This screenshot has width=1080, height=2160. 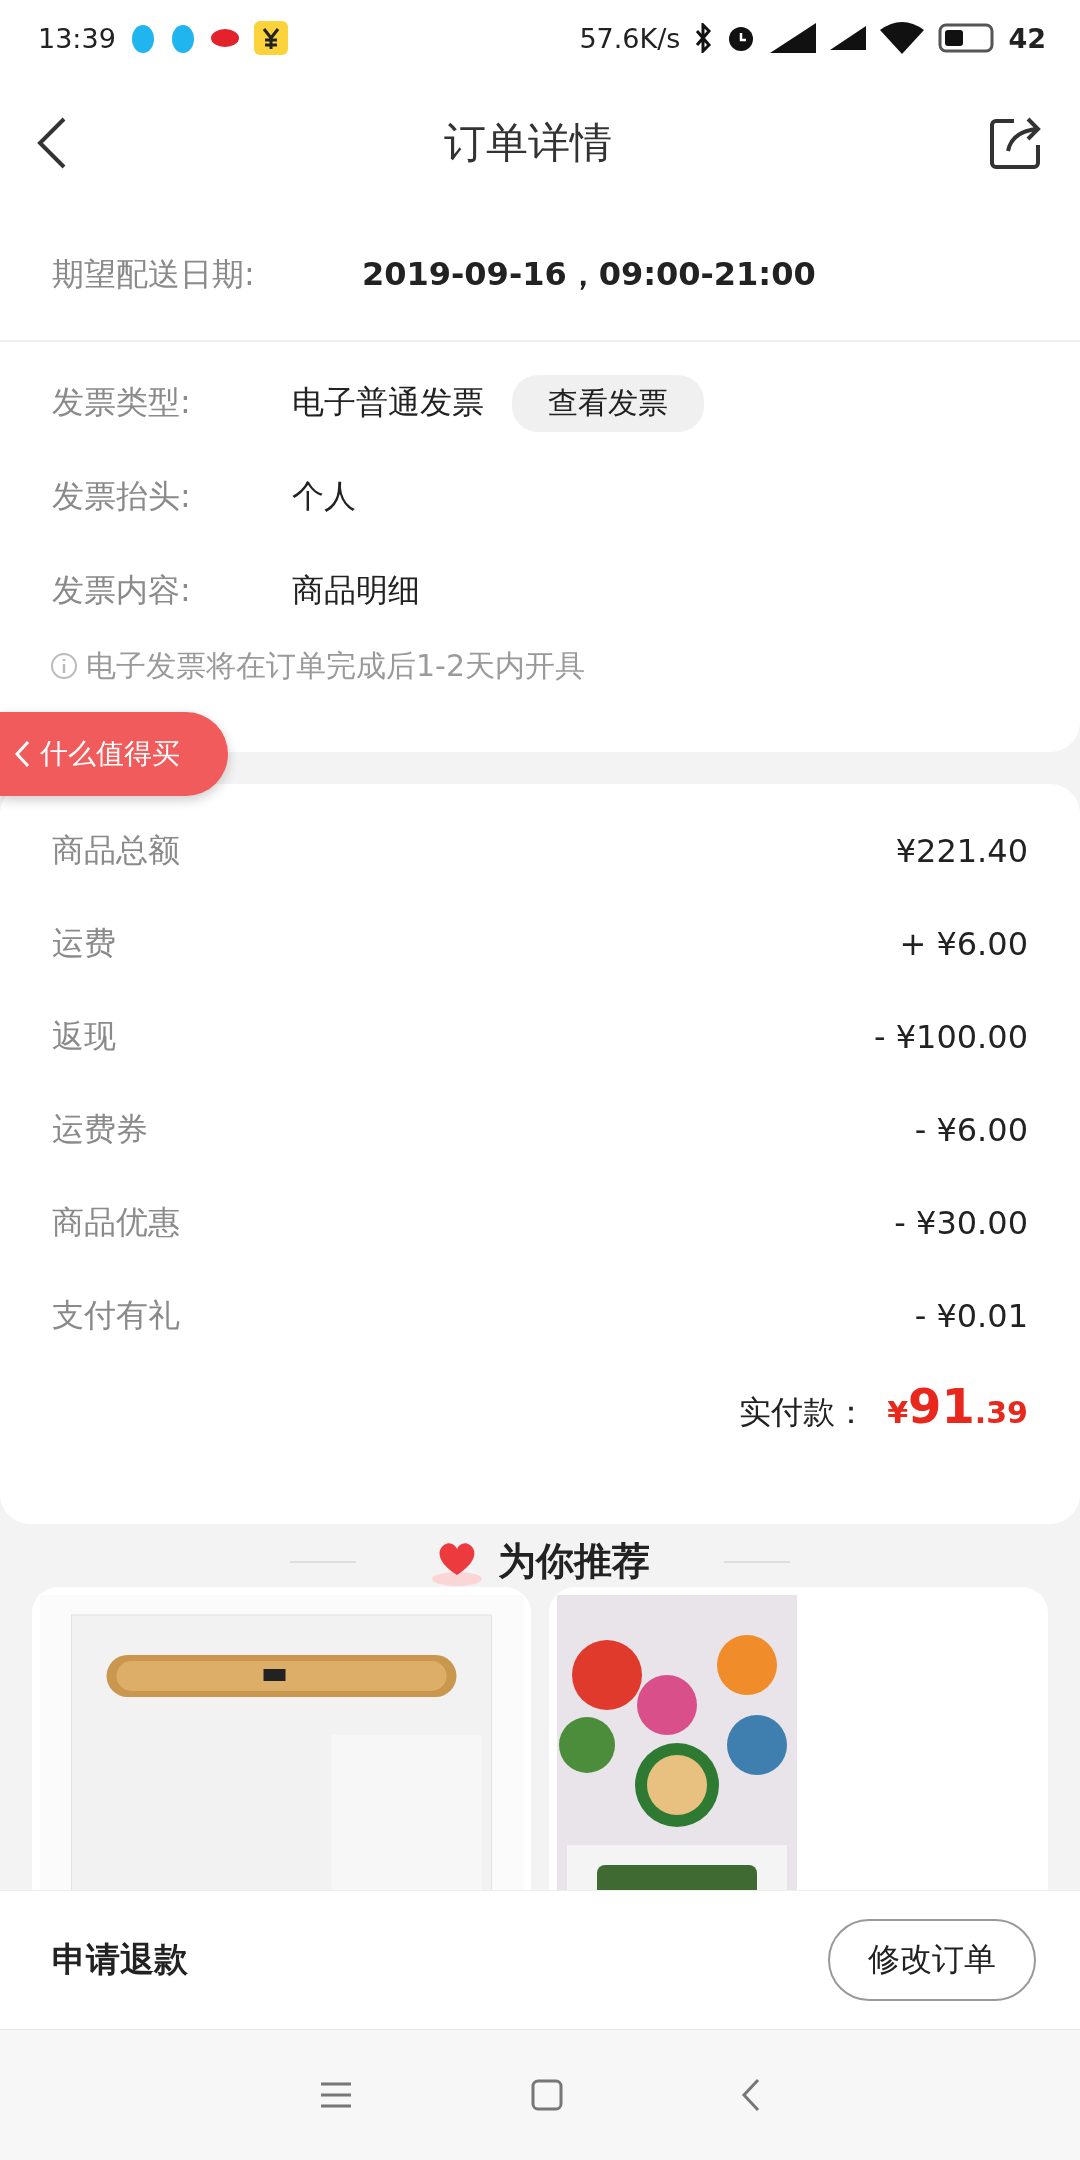 I want to click on fee-label: 商品优惠, so click(x=116, y=1222).